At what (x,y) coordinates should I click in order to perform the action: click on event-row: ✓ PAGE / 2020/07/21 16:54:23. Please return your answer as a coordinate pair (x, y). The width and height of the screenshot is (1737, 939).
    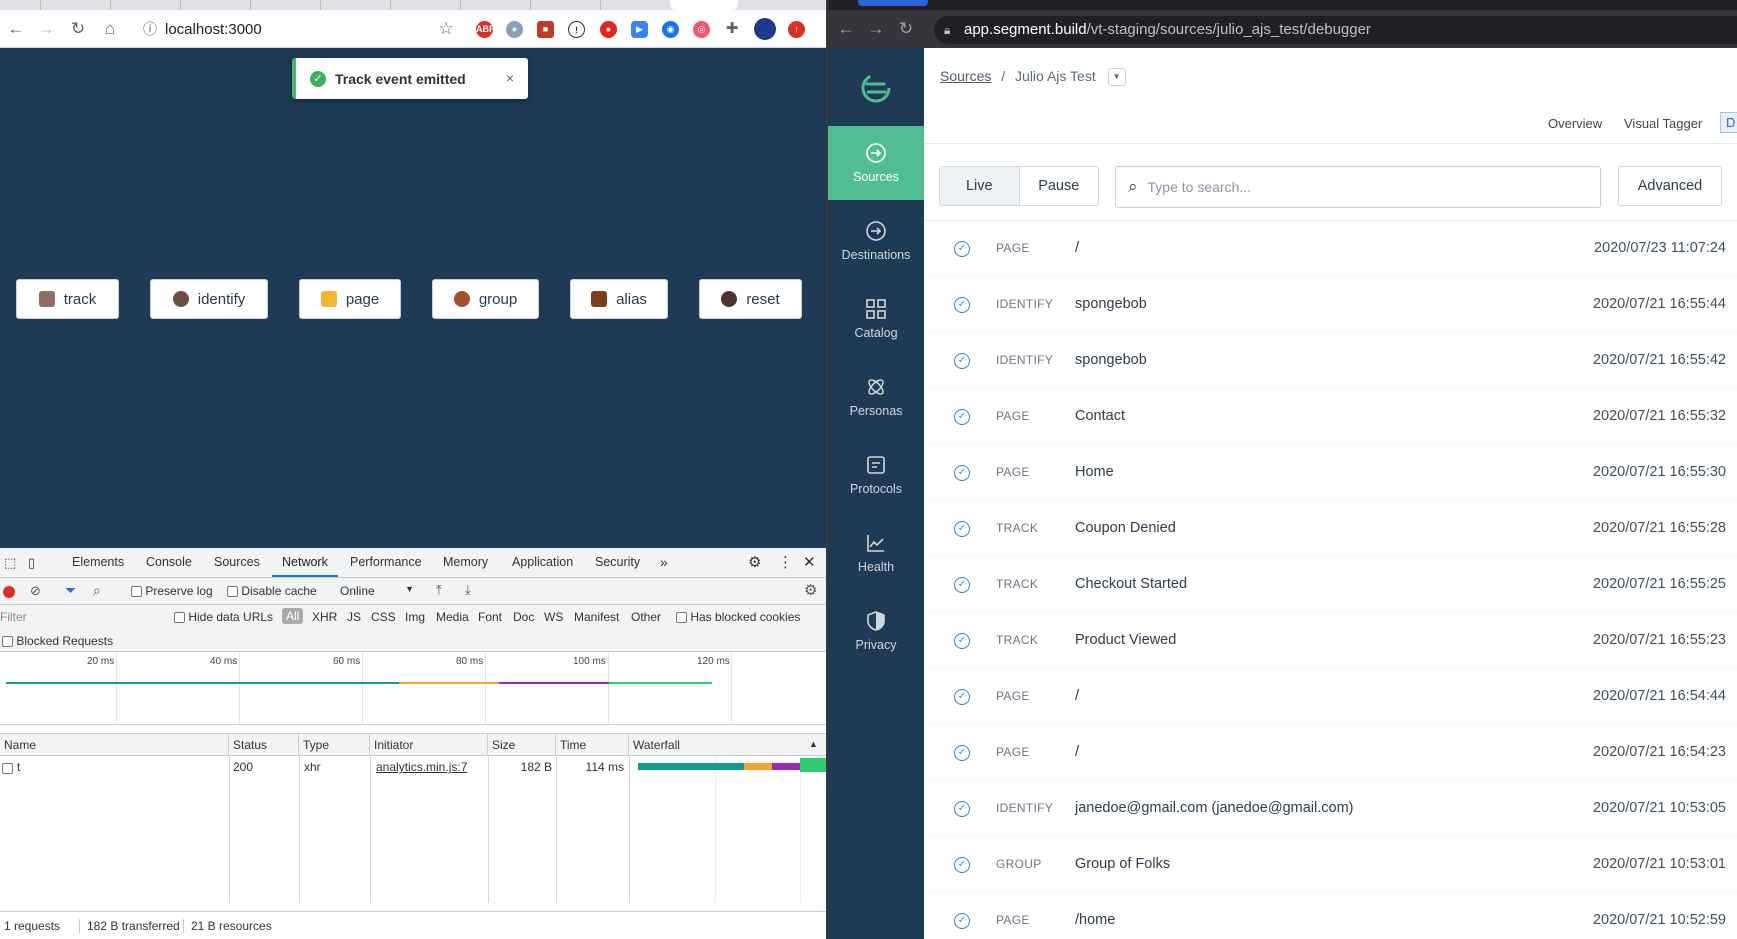
    Looking at the image, I should click on (1330, 753).